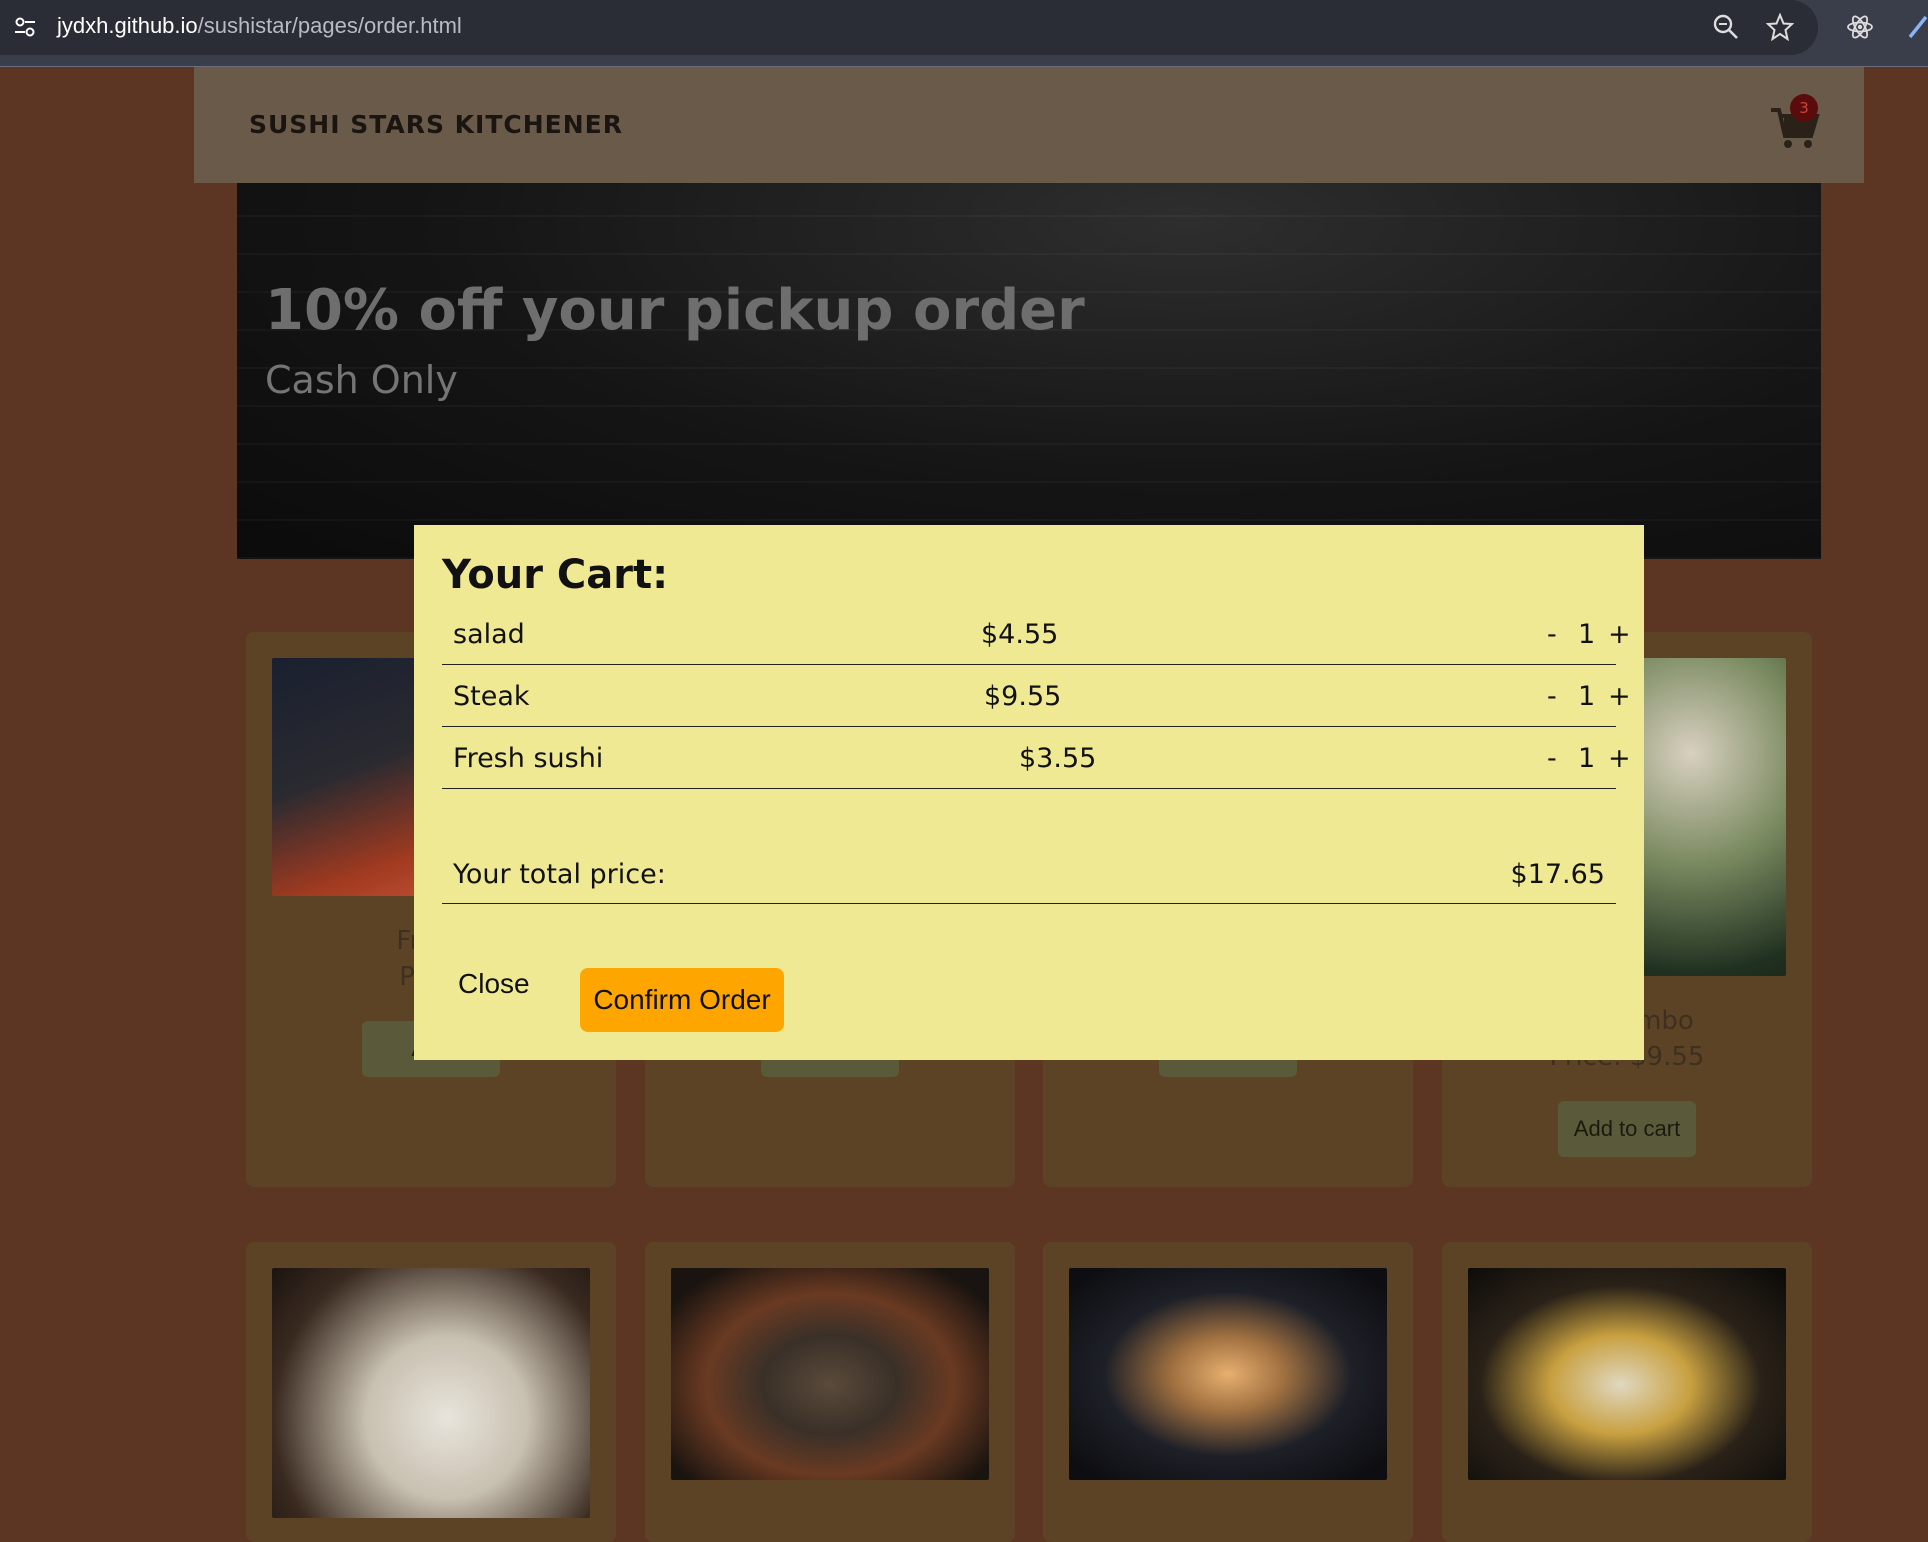 The width and height of the screenshot is (1928, 1542). What do you see at coordinates (491, 696) in the screenshot?
I see `cart-item-name: Steak` at bounding box center [491, 696].